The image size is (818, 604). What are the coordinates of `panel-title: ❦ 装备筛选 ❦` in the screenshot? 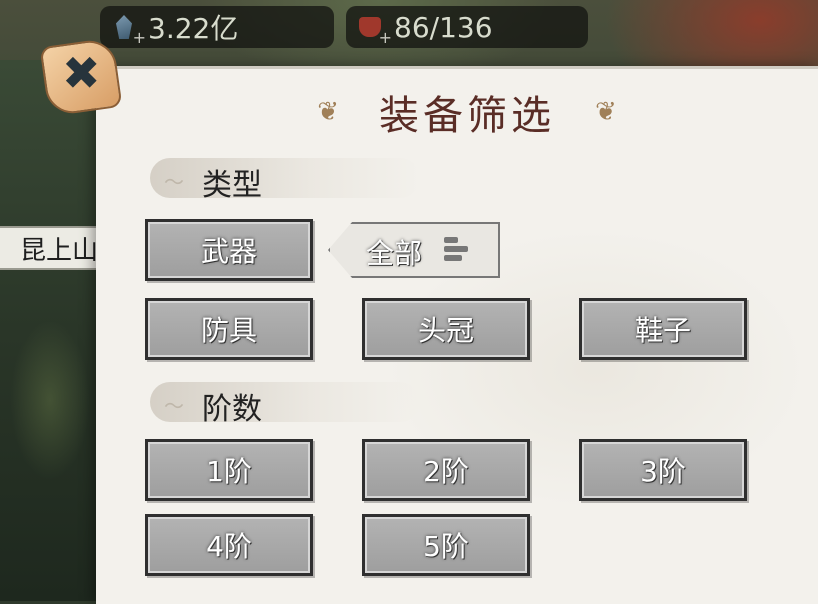 It's located at (467, 112).